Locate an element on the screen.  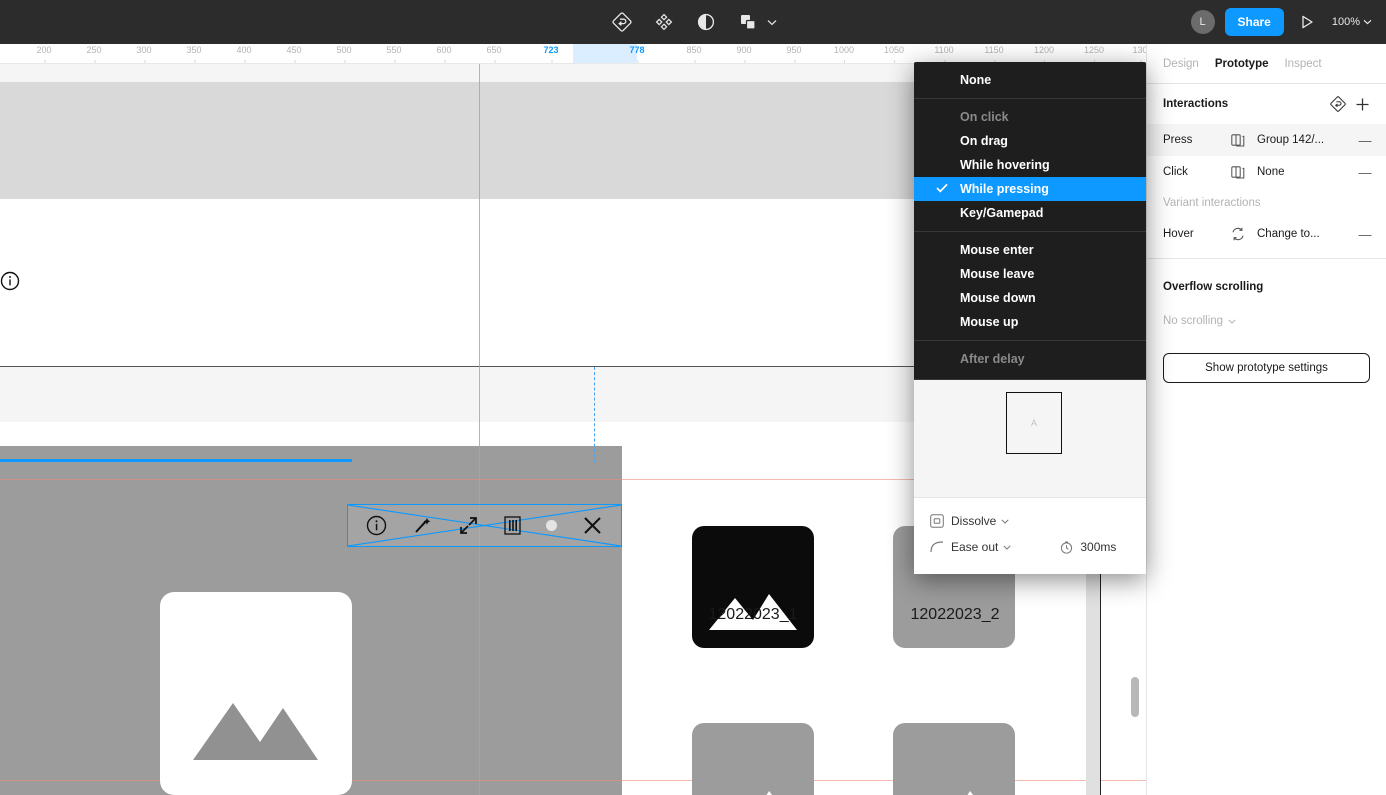
interaction-row: Click None — is located at coordinates (1266, 172).